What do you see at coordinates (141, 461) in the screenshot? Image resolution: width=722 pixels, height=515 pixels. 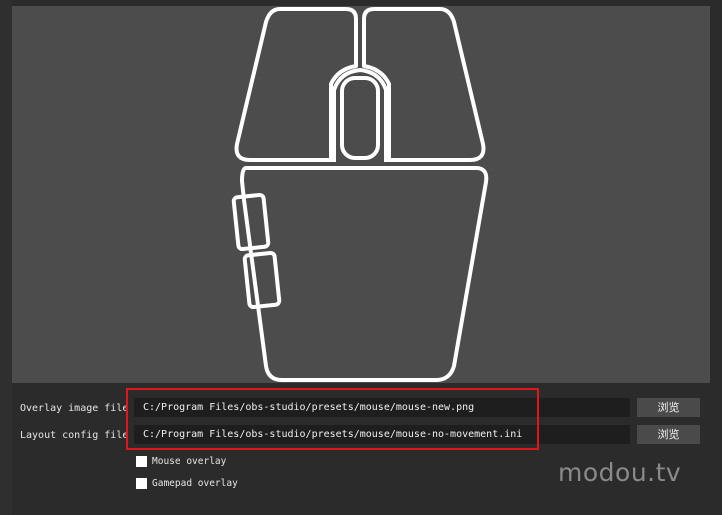 I see `mouse-overlay-checkbox` at bounding box center [141, 461].